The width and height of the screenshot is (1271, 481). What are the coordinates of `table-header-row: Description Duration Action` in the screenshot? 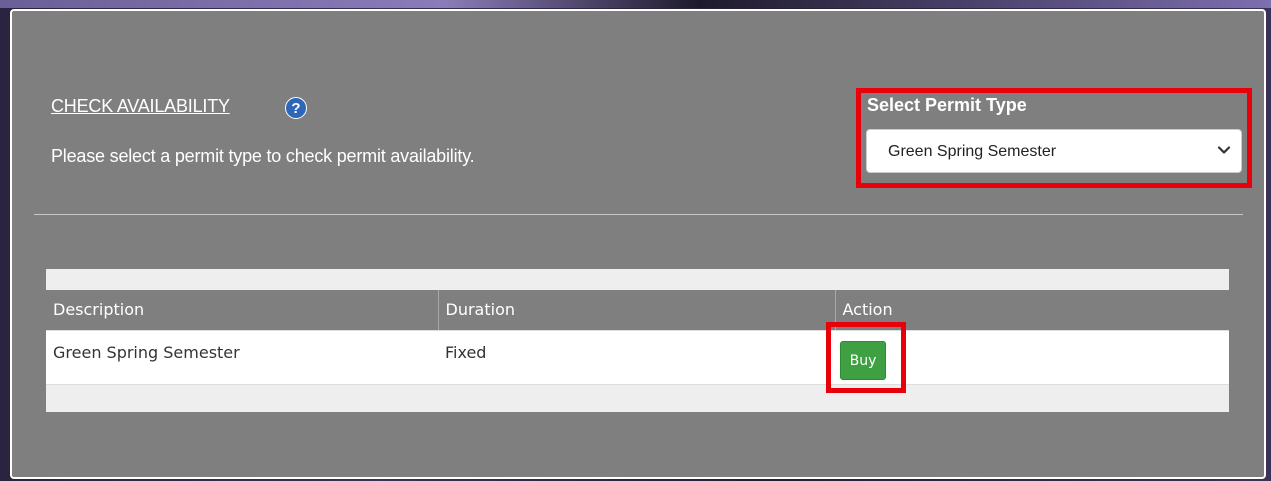 It's located at (637, 310).